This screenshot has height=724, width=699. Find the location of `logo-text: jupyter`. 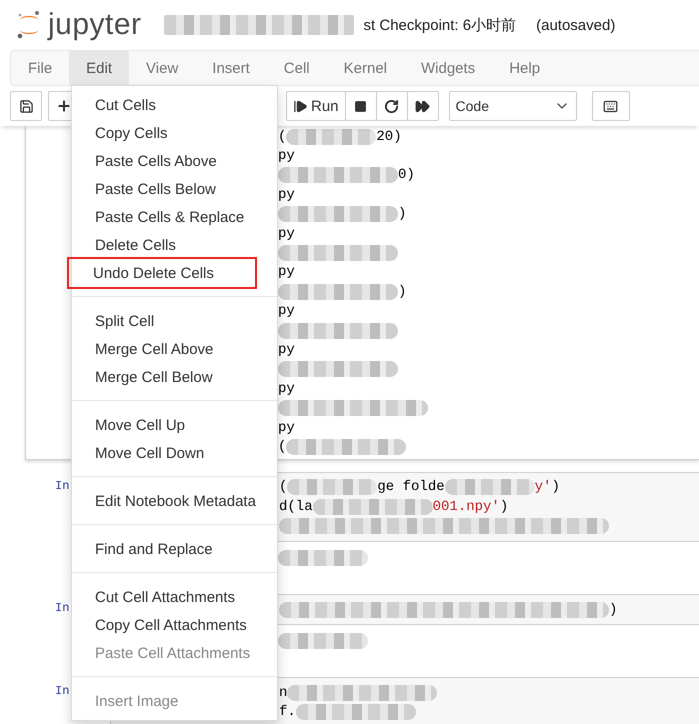

logo-text: jupyter is located at coordinates (95, 25).